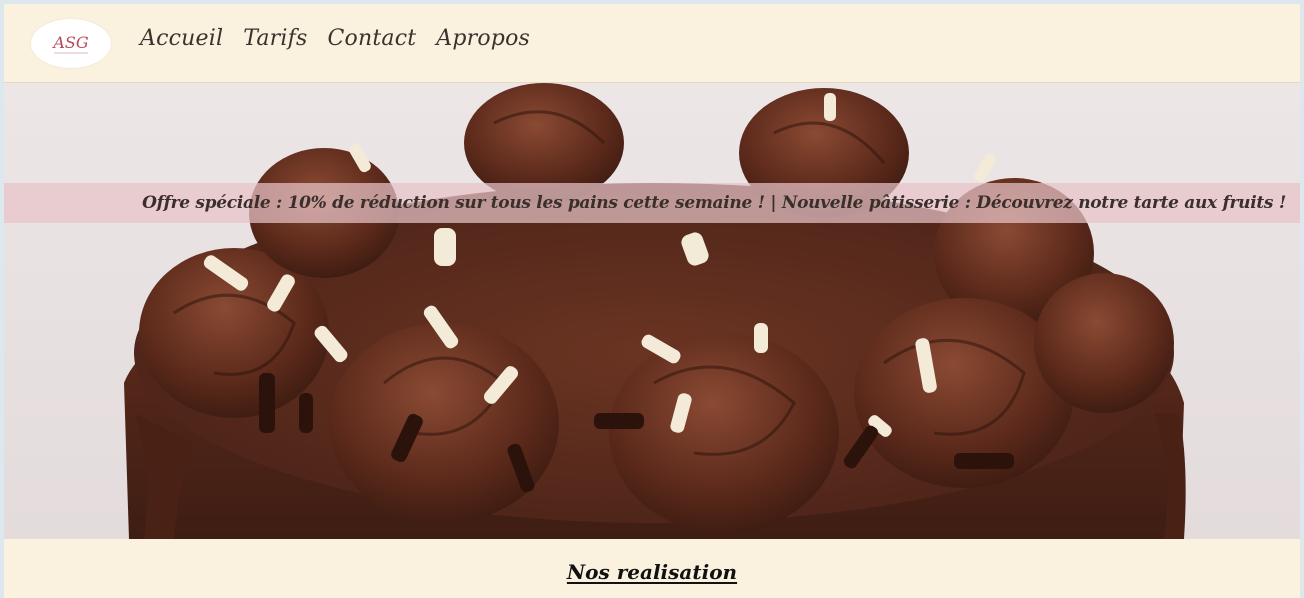  I want to click on nav-contact: Contact, so click(371, 38).